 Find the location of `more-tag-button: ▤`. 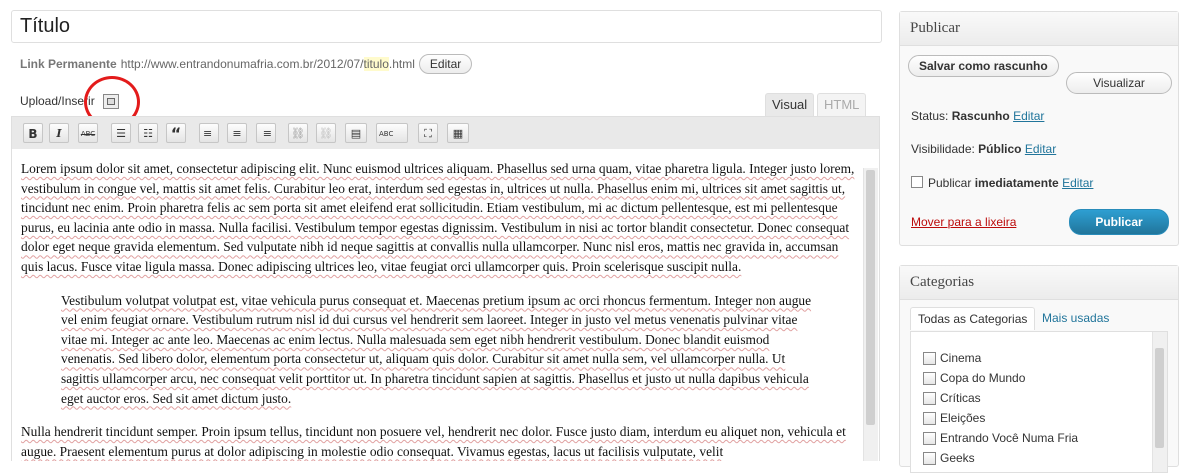

more-tag-button: ▤ is located at coordinates (356, 133).